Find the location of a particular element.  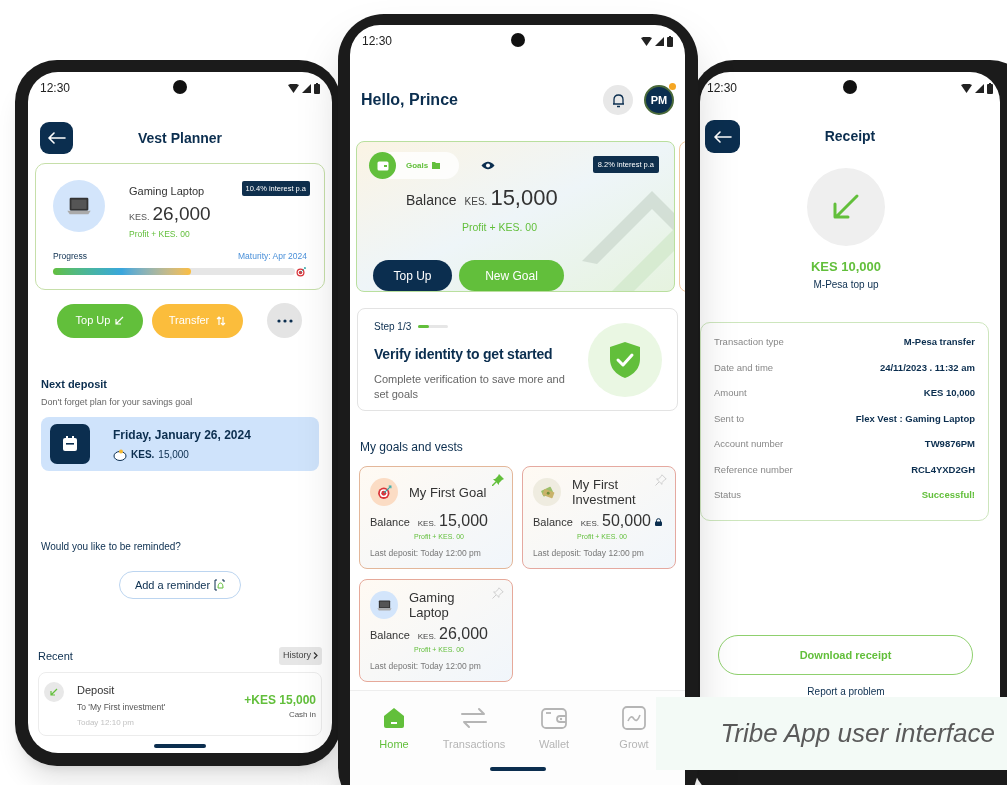

avatar-button: PM is located at coordinates (659, 100).